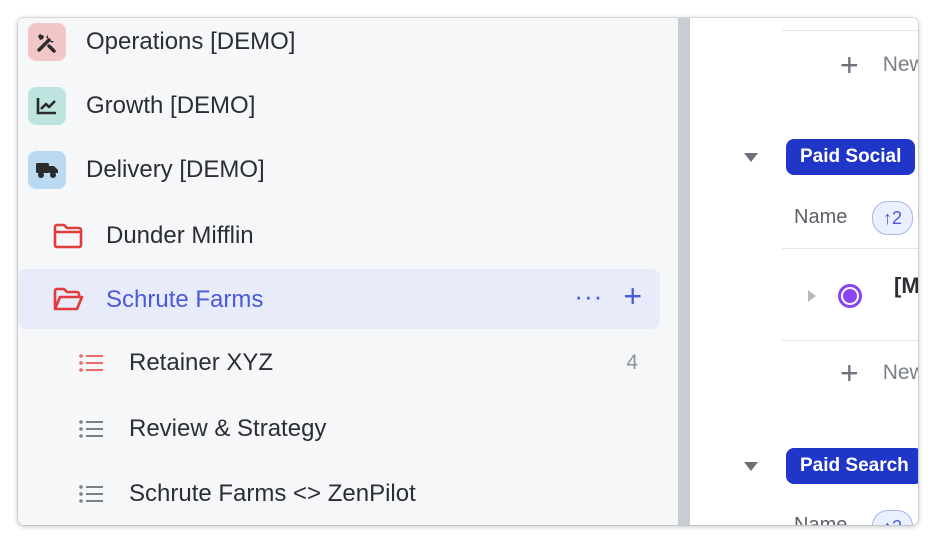  I want to click on truck-icon, so click(47, 170).